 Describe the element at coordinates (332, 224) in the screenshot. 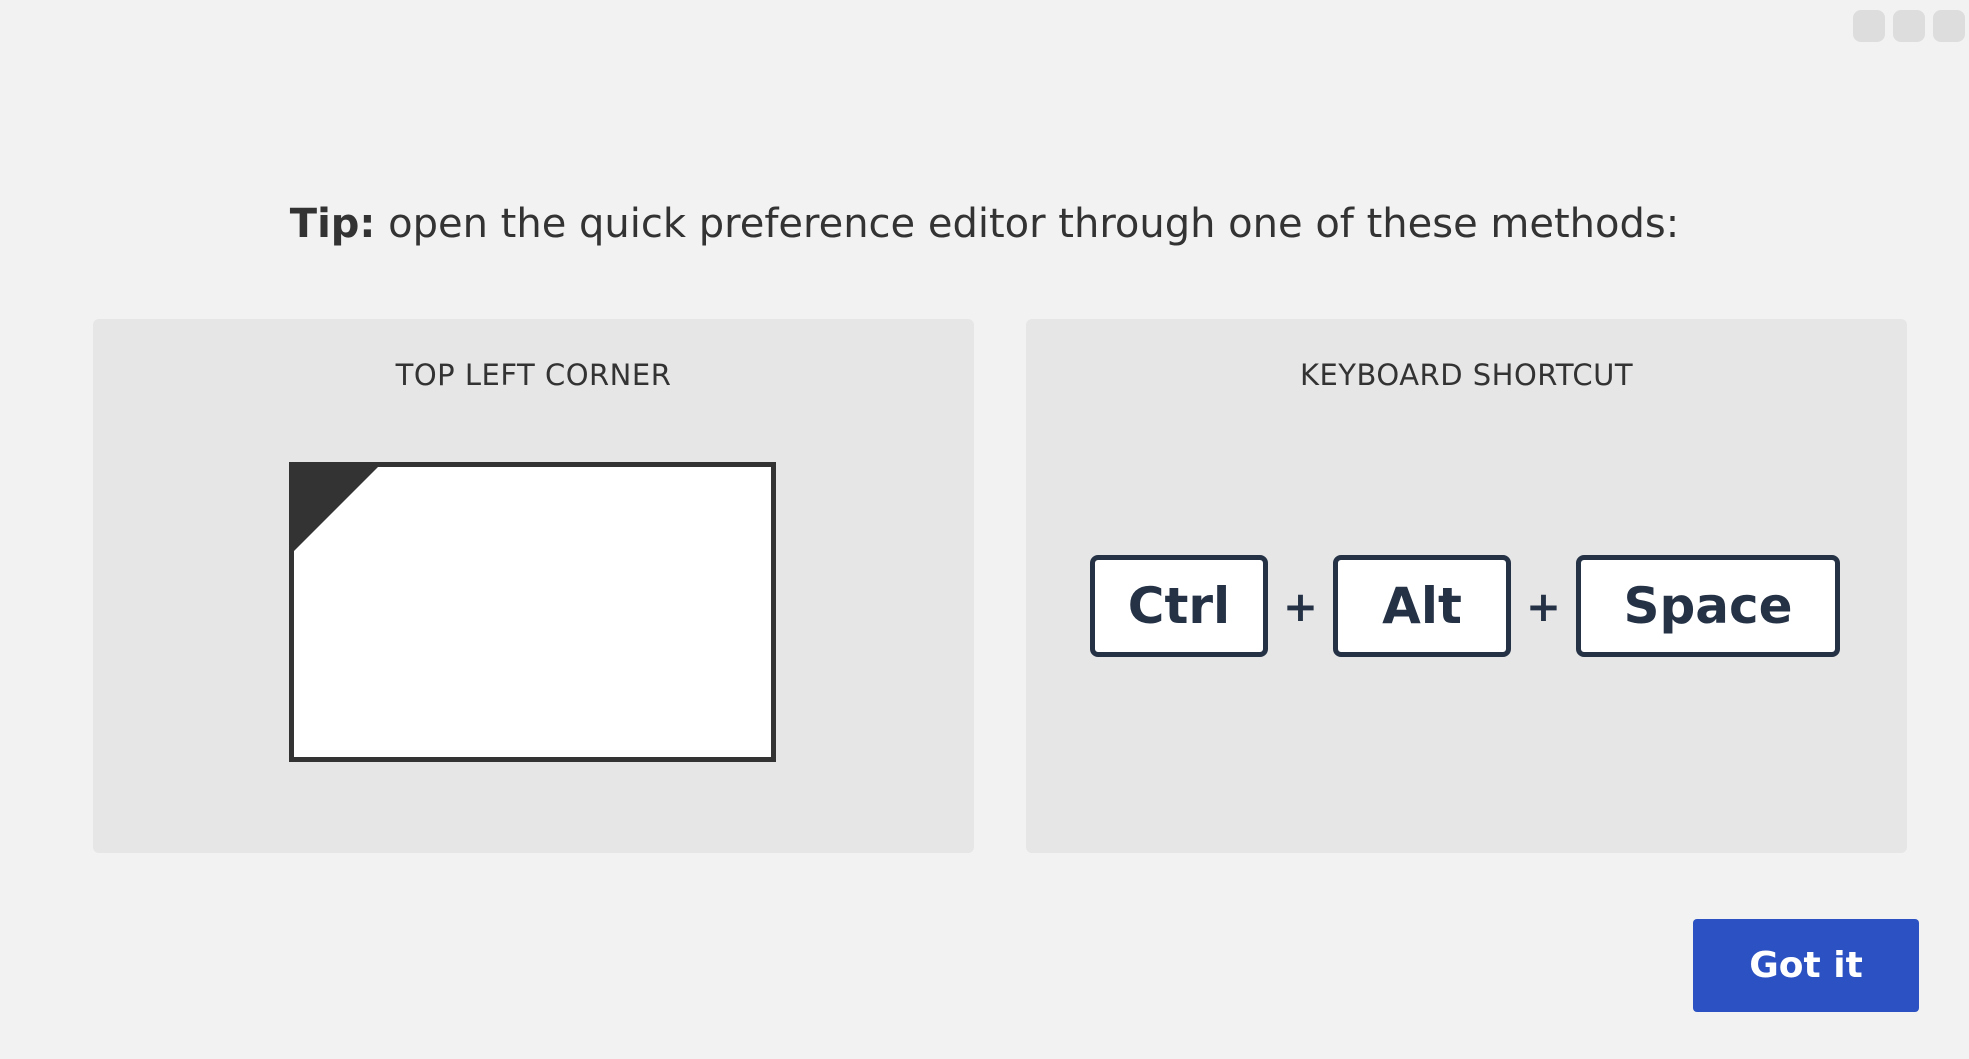

I see `tip-label: Tip:` at that location.